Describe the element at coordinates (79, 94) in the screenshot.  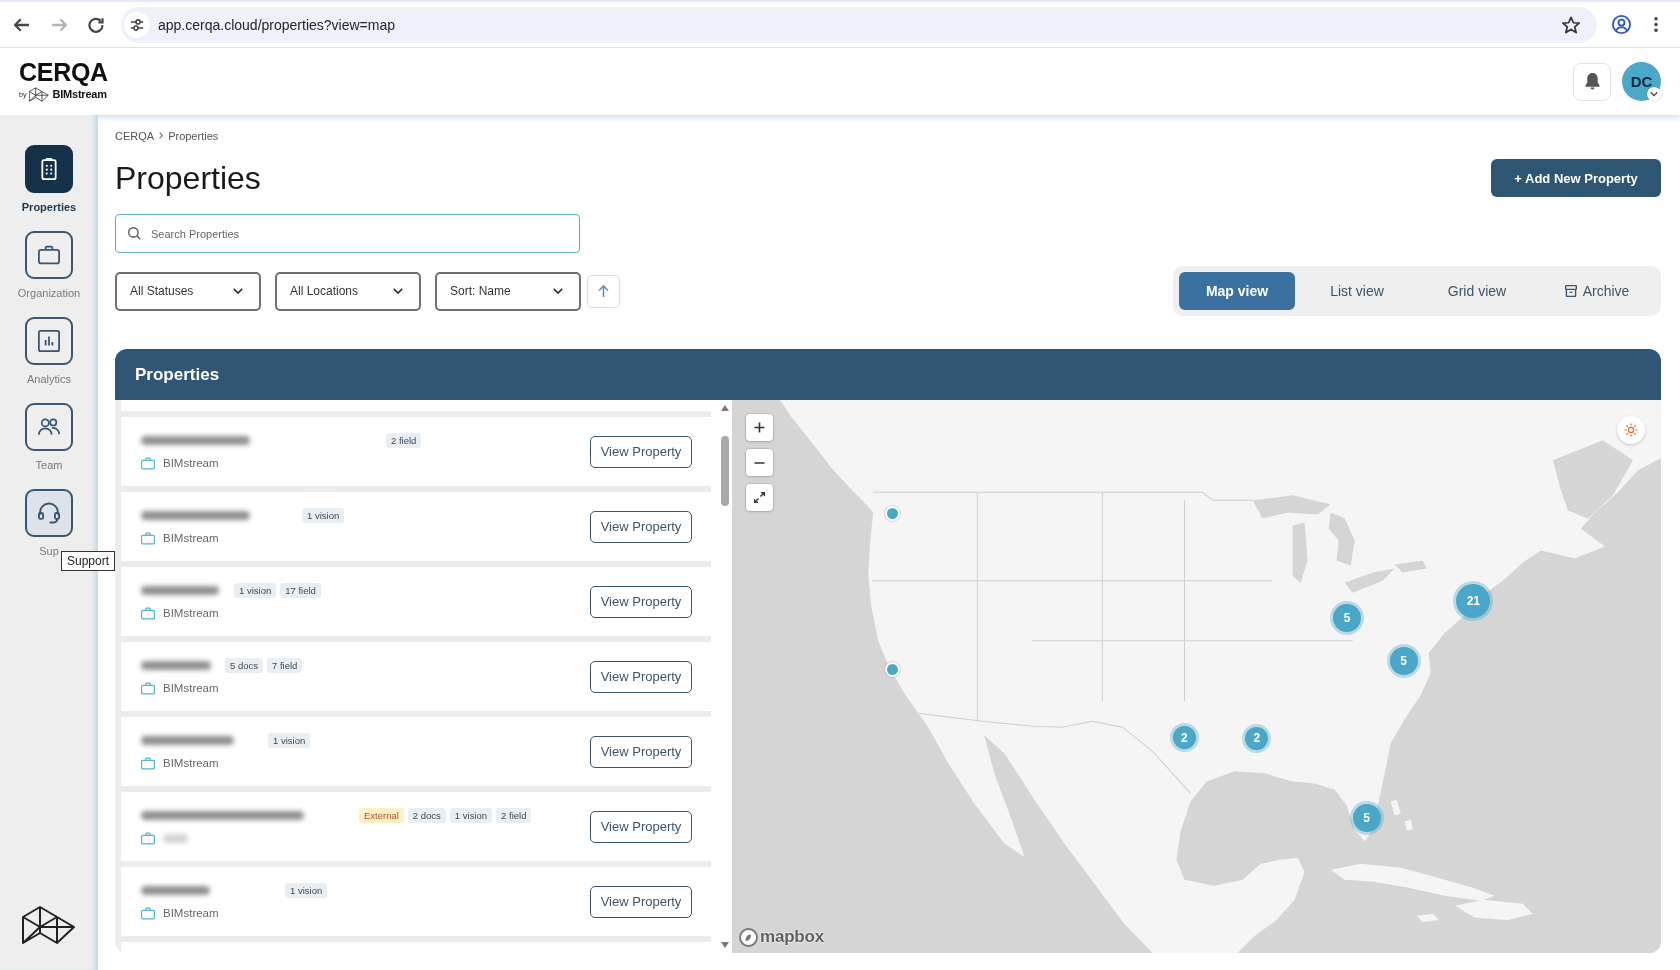
I see `partner-name: BIMstream` at that location.